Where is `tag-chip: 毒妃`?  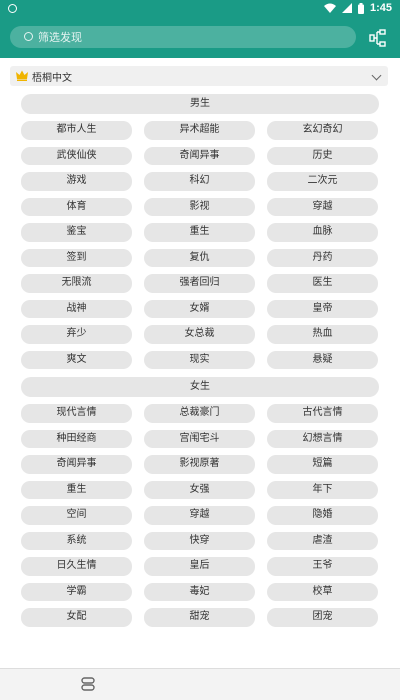
tag-chip: 毒妃 is located at coordinates (199, 591).